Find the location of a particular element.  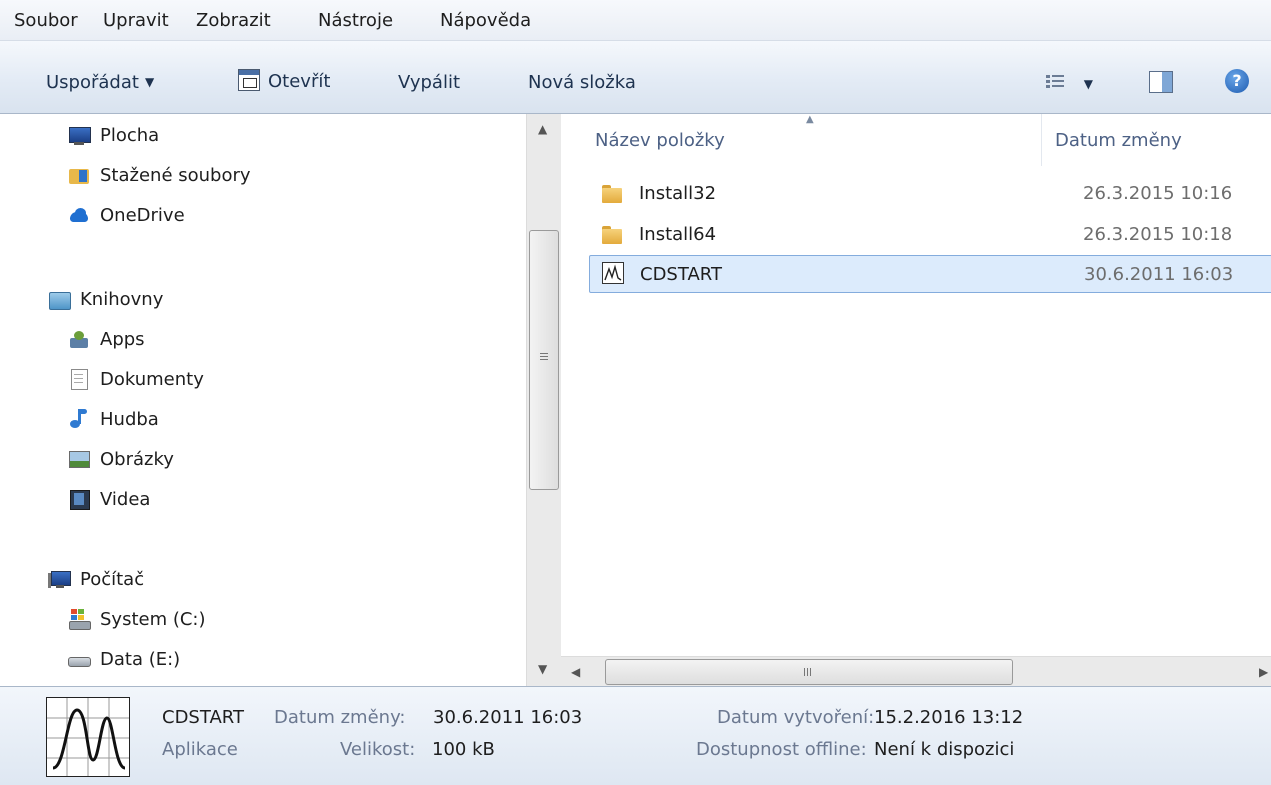

column-divider is located at coordinates (1041, 140).